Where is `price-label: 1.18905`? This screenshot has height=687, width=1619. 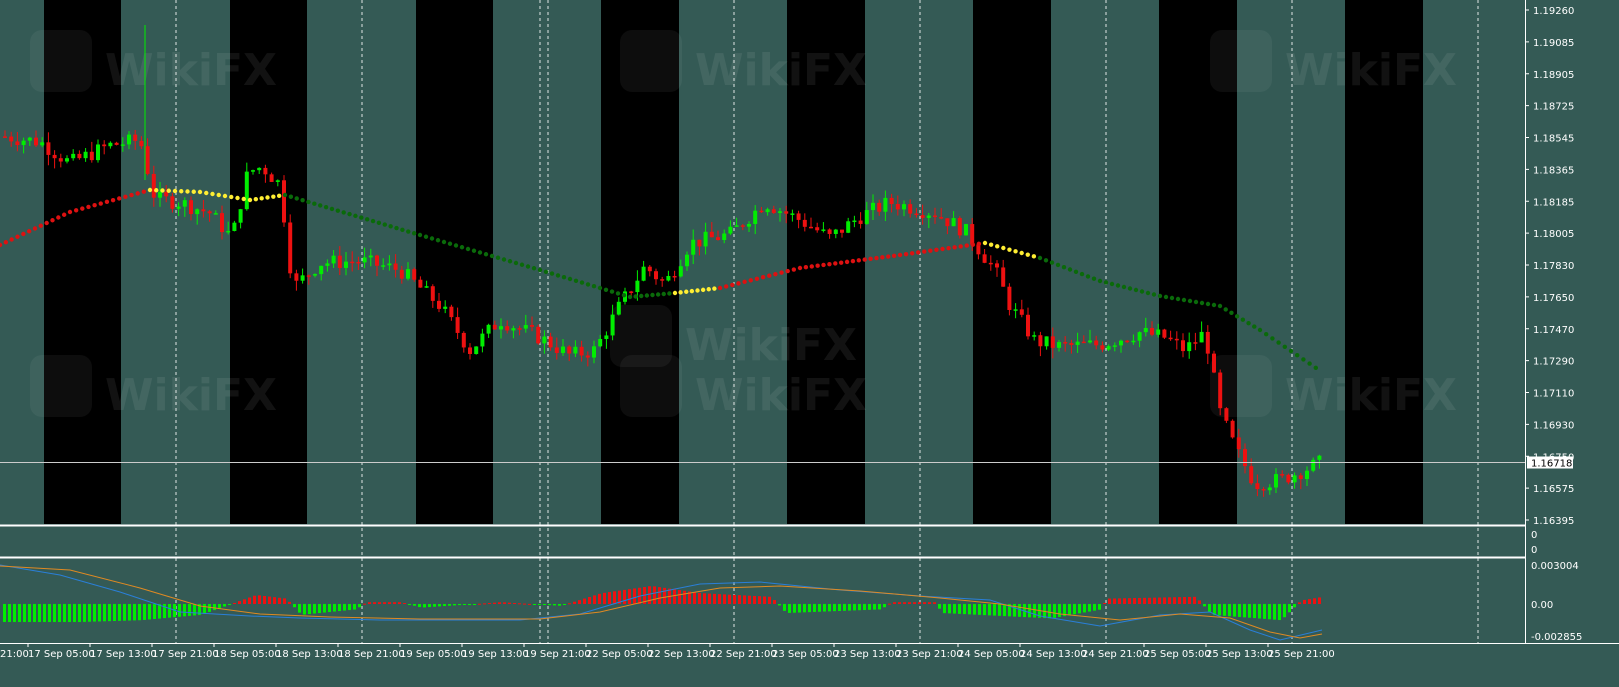
price-label: 1.18905 is located at coordinates (1553, 75).